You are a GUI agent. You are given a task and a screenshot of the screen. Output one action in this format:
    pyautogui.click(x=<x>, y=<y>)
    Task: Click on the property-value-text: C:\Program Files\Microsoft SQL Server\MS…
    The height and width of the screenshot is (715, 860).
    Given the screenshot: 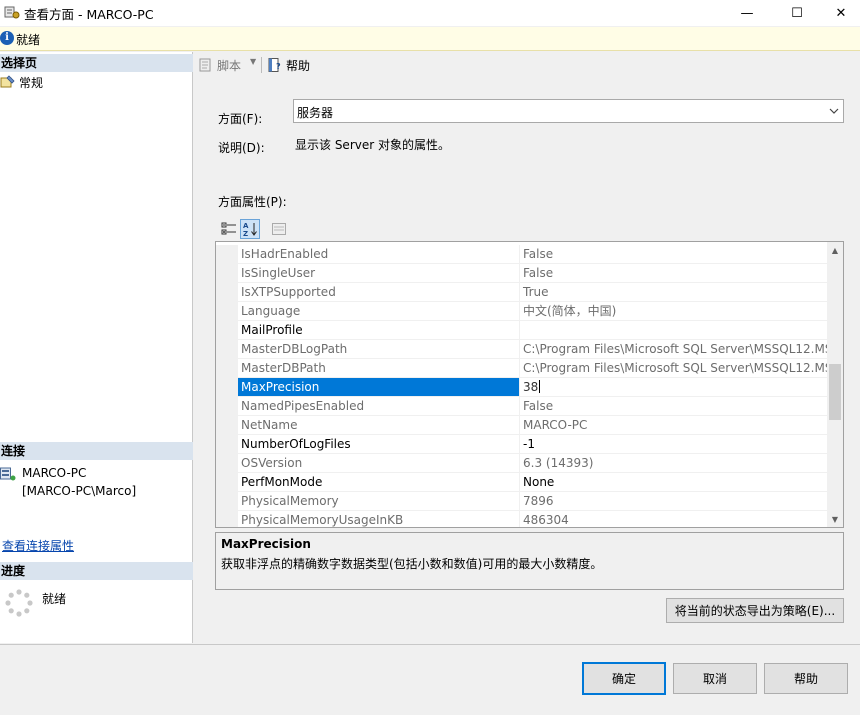 What is the action you would take?
    pyautogui.click(x=675, y=349)
    